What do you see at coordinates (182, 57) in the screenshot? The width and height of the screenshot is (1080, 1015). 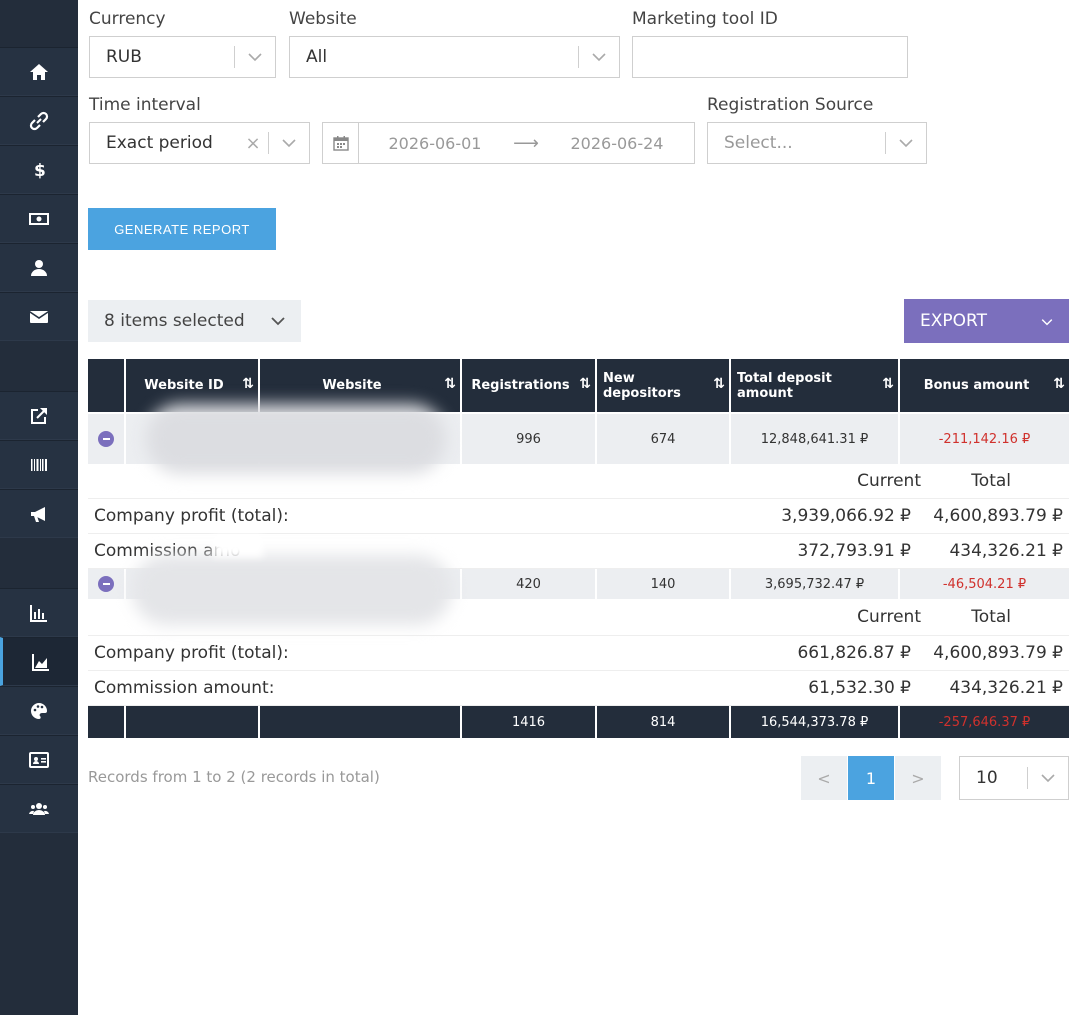 I see `currency-select: RUB` at bounding box center [182, 57].